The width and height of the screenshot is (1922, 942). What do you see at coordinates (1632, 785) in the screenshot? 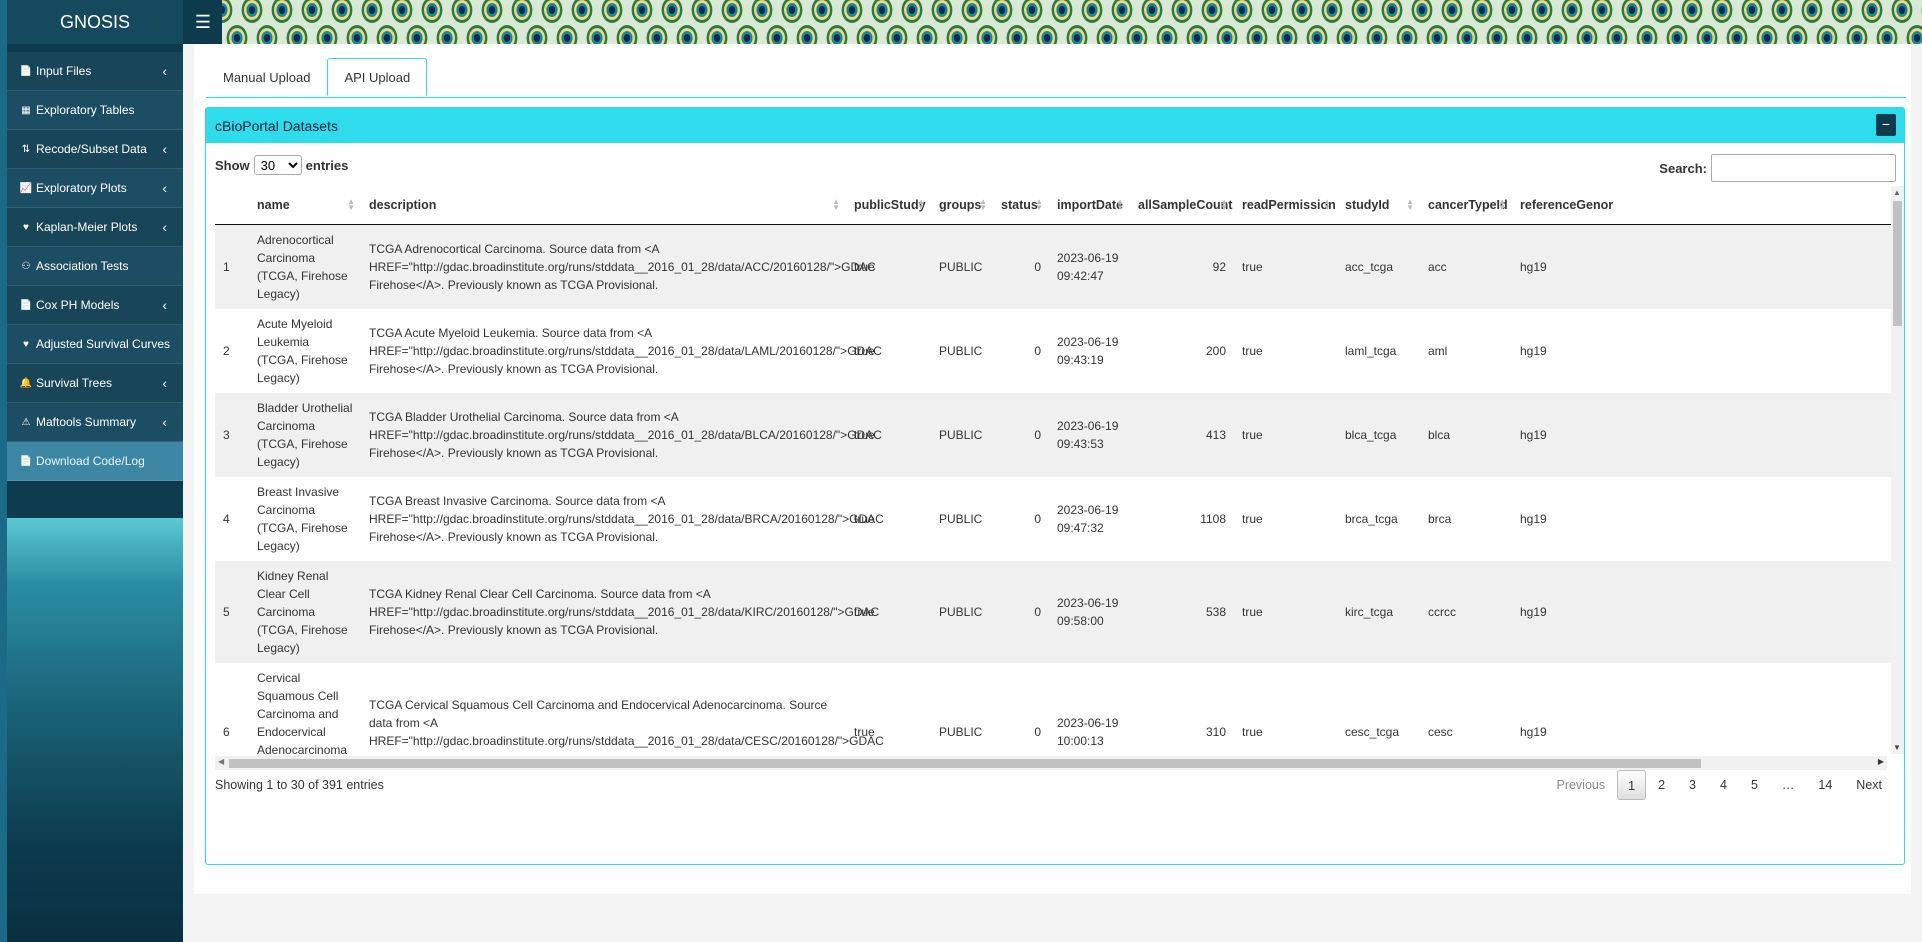
I see `page-button: 1` at bounding box center [1632, 785].